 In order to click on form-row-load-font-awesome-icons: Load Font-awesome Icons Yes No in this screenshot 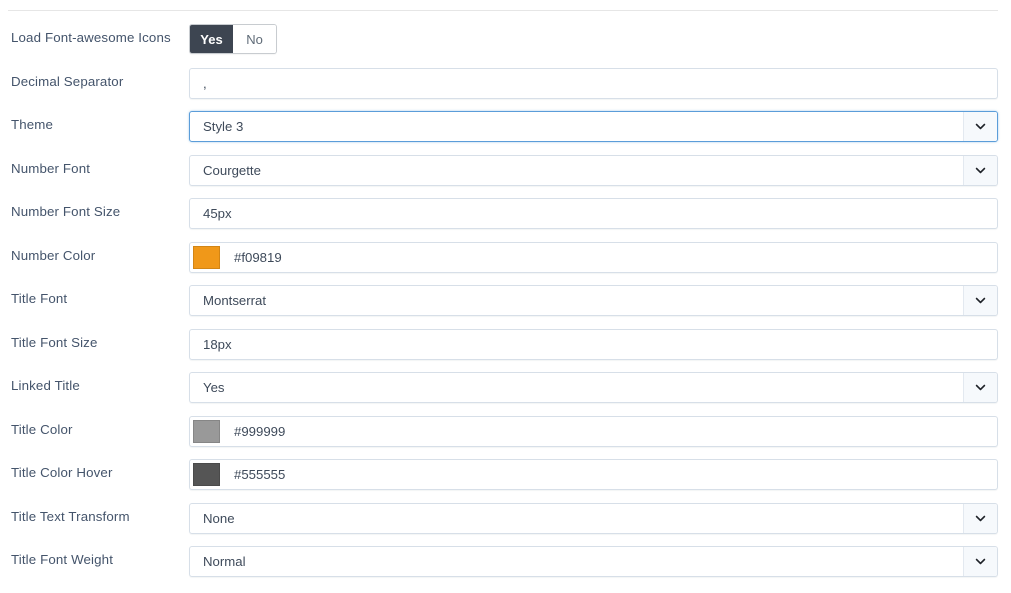, I will do `click(505, 41)`.